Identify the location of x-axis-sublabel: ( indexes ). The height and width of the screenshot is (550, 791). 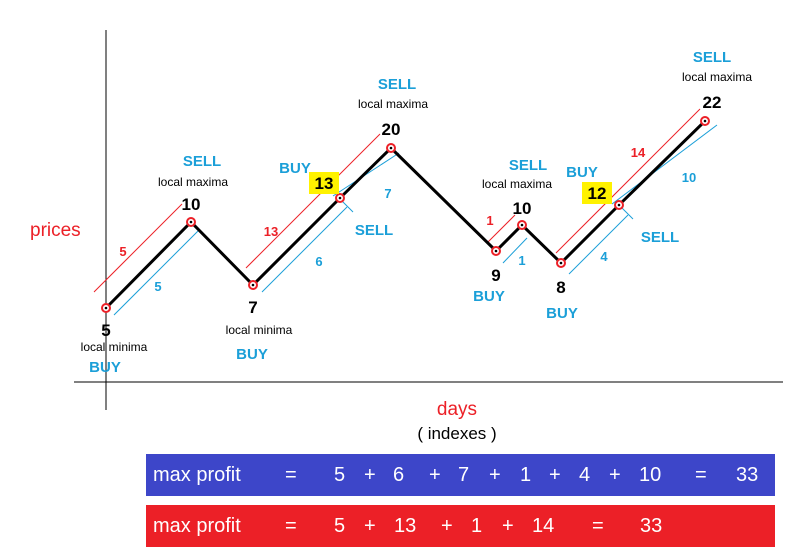
(456, 433).